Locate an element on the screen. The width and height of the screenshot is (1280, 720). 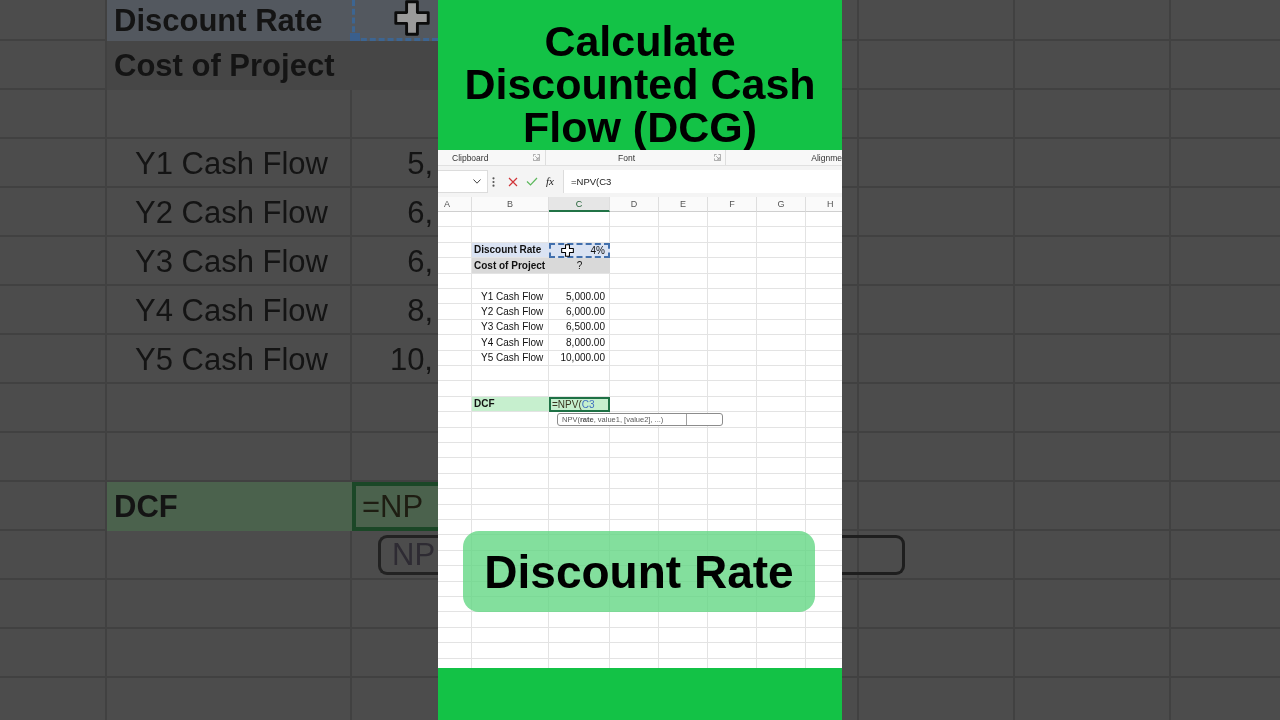
insert-function-button: fx is located at coordinates (550, 181).